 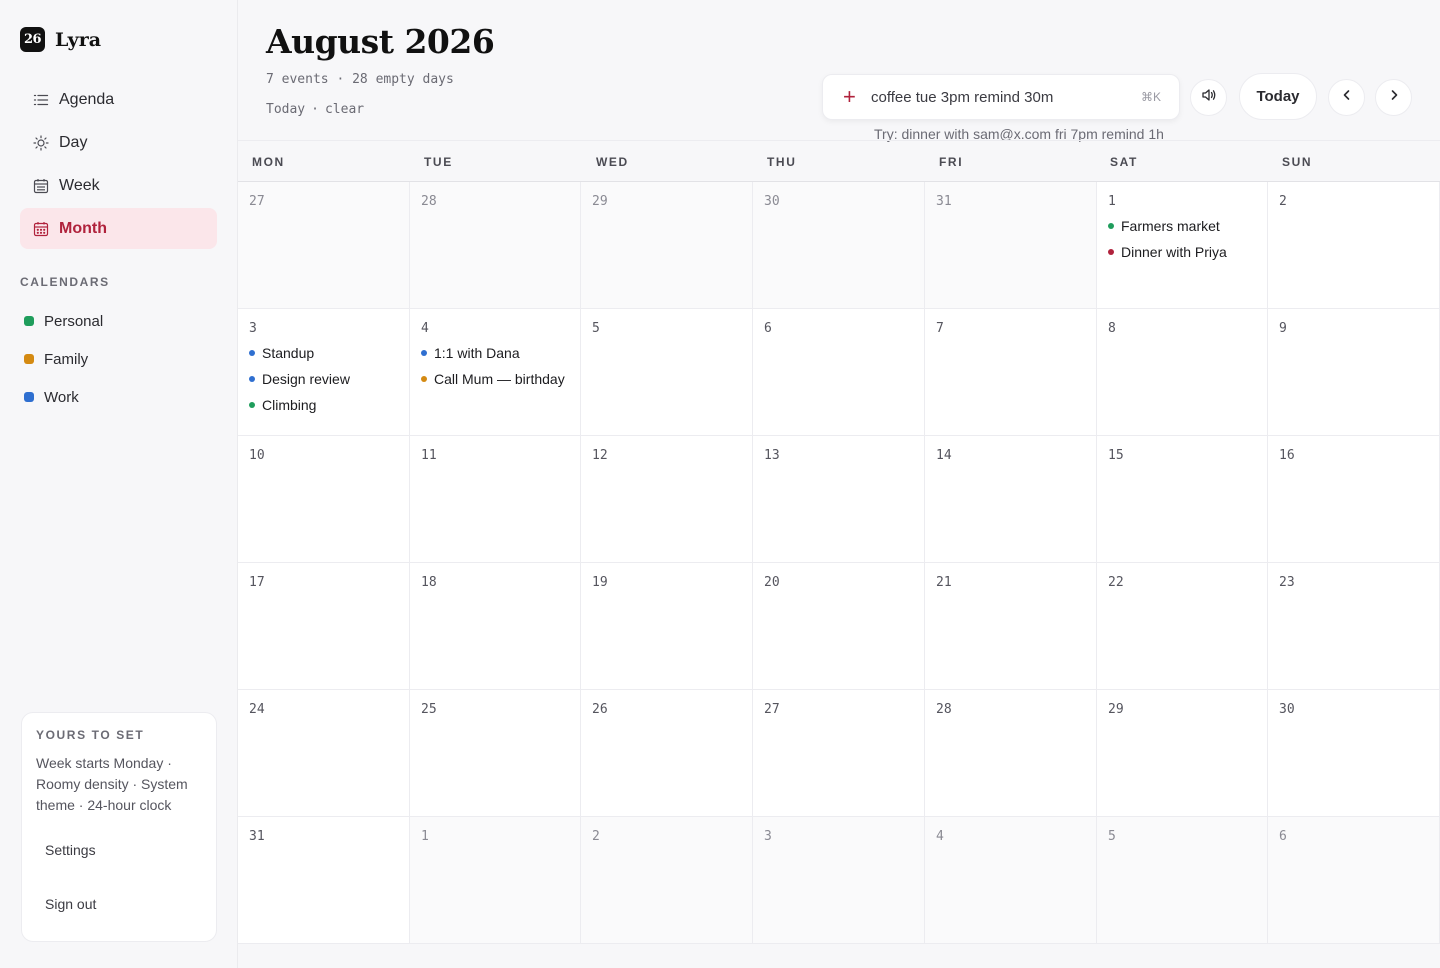 I want to click on weekday-label: MON, so click(x=268, y=162).